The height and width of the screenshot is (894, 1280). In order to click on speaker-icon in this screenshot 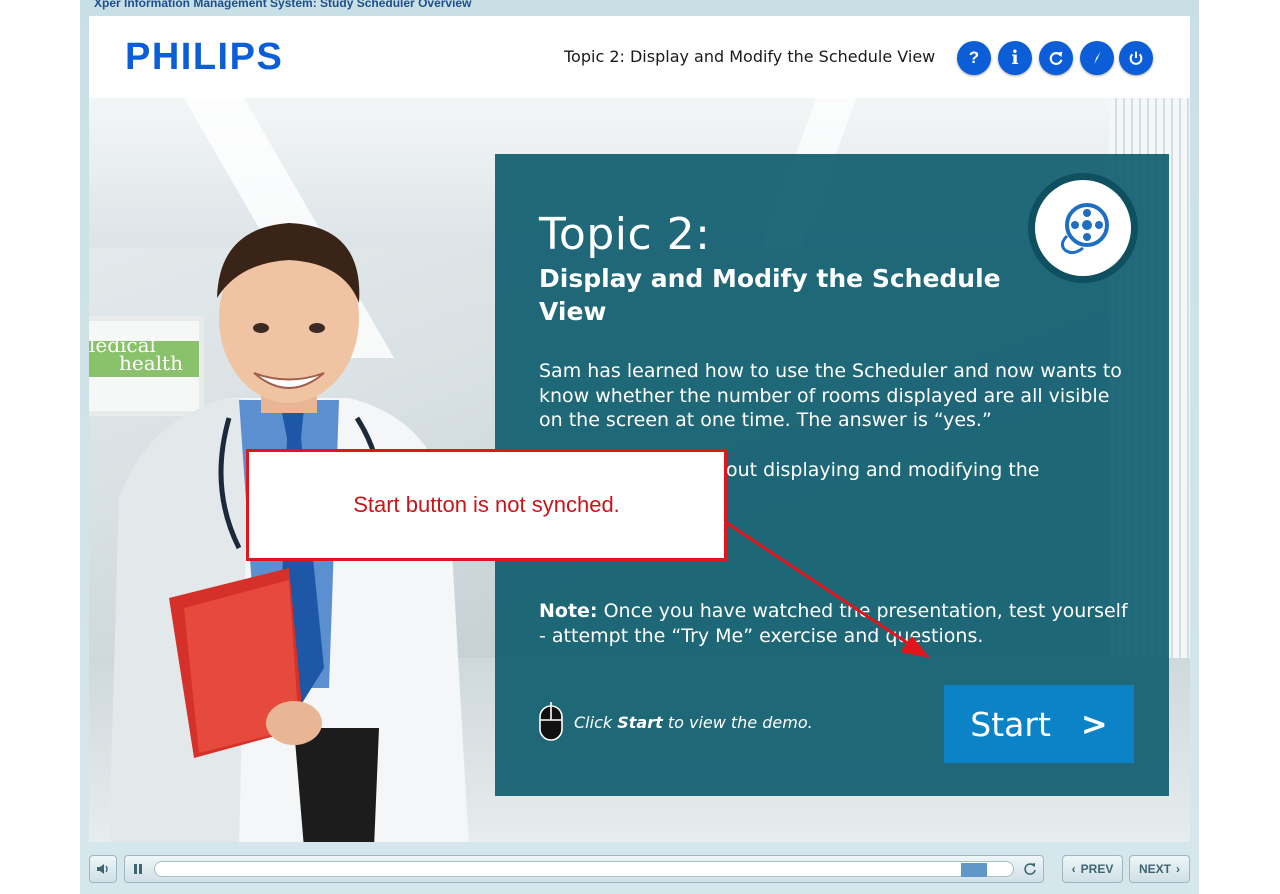, I will do `click(102, 869)`.